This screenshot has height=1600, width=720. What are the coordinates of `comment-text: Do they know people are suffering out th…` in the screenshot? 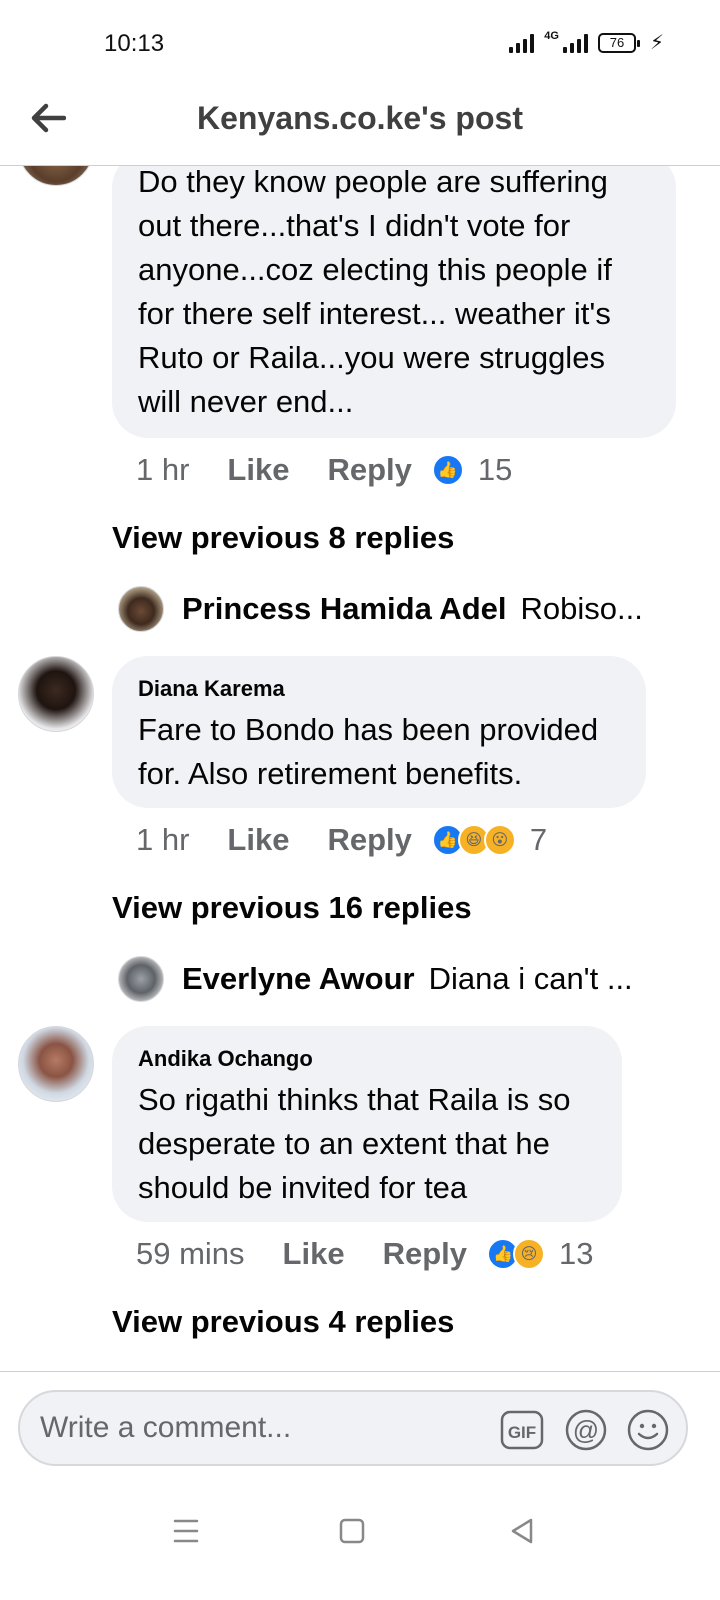 It's located at (375, 292).